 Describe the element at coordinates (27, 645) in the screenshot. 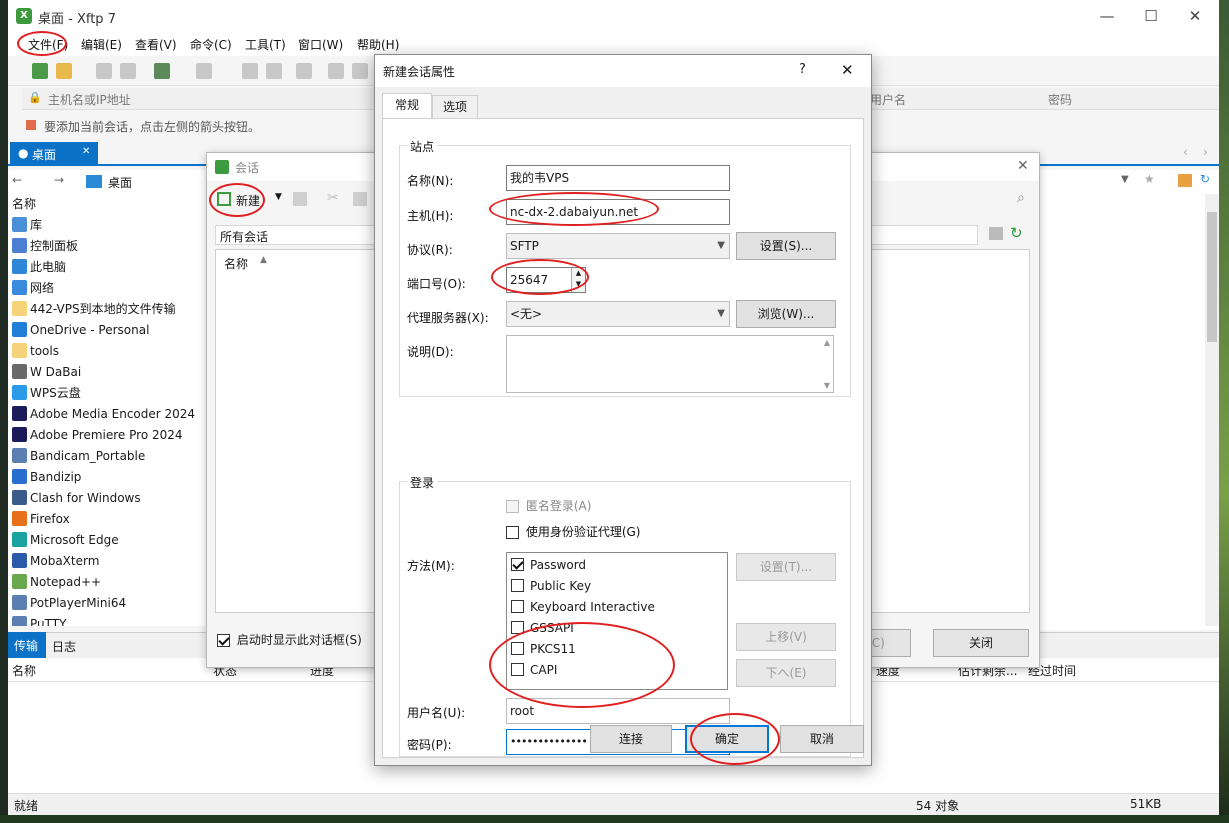

I see `tab-transfer: 传输` at that location.